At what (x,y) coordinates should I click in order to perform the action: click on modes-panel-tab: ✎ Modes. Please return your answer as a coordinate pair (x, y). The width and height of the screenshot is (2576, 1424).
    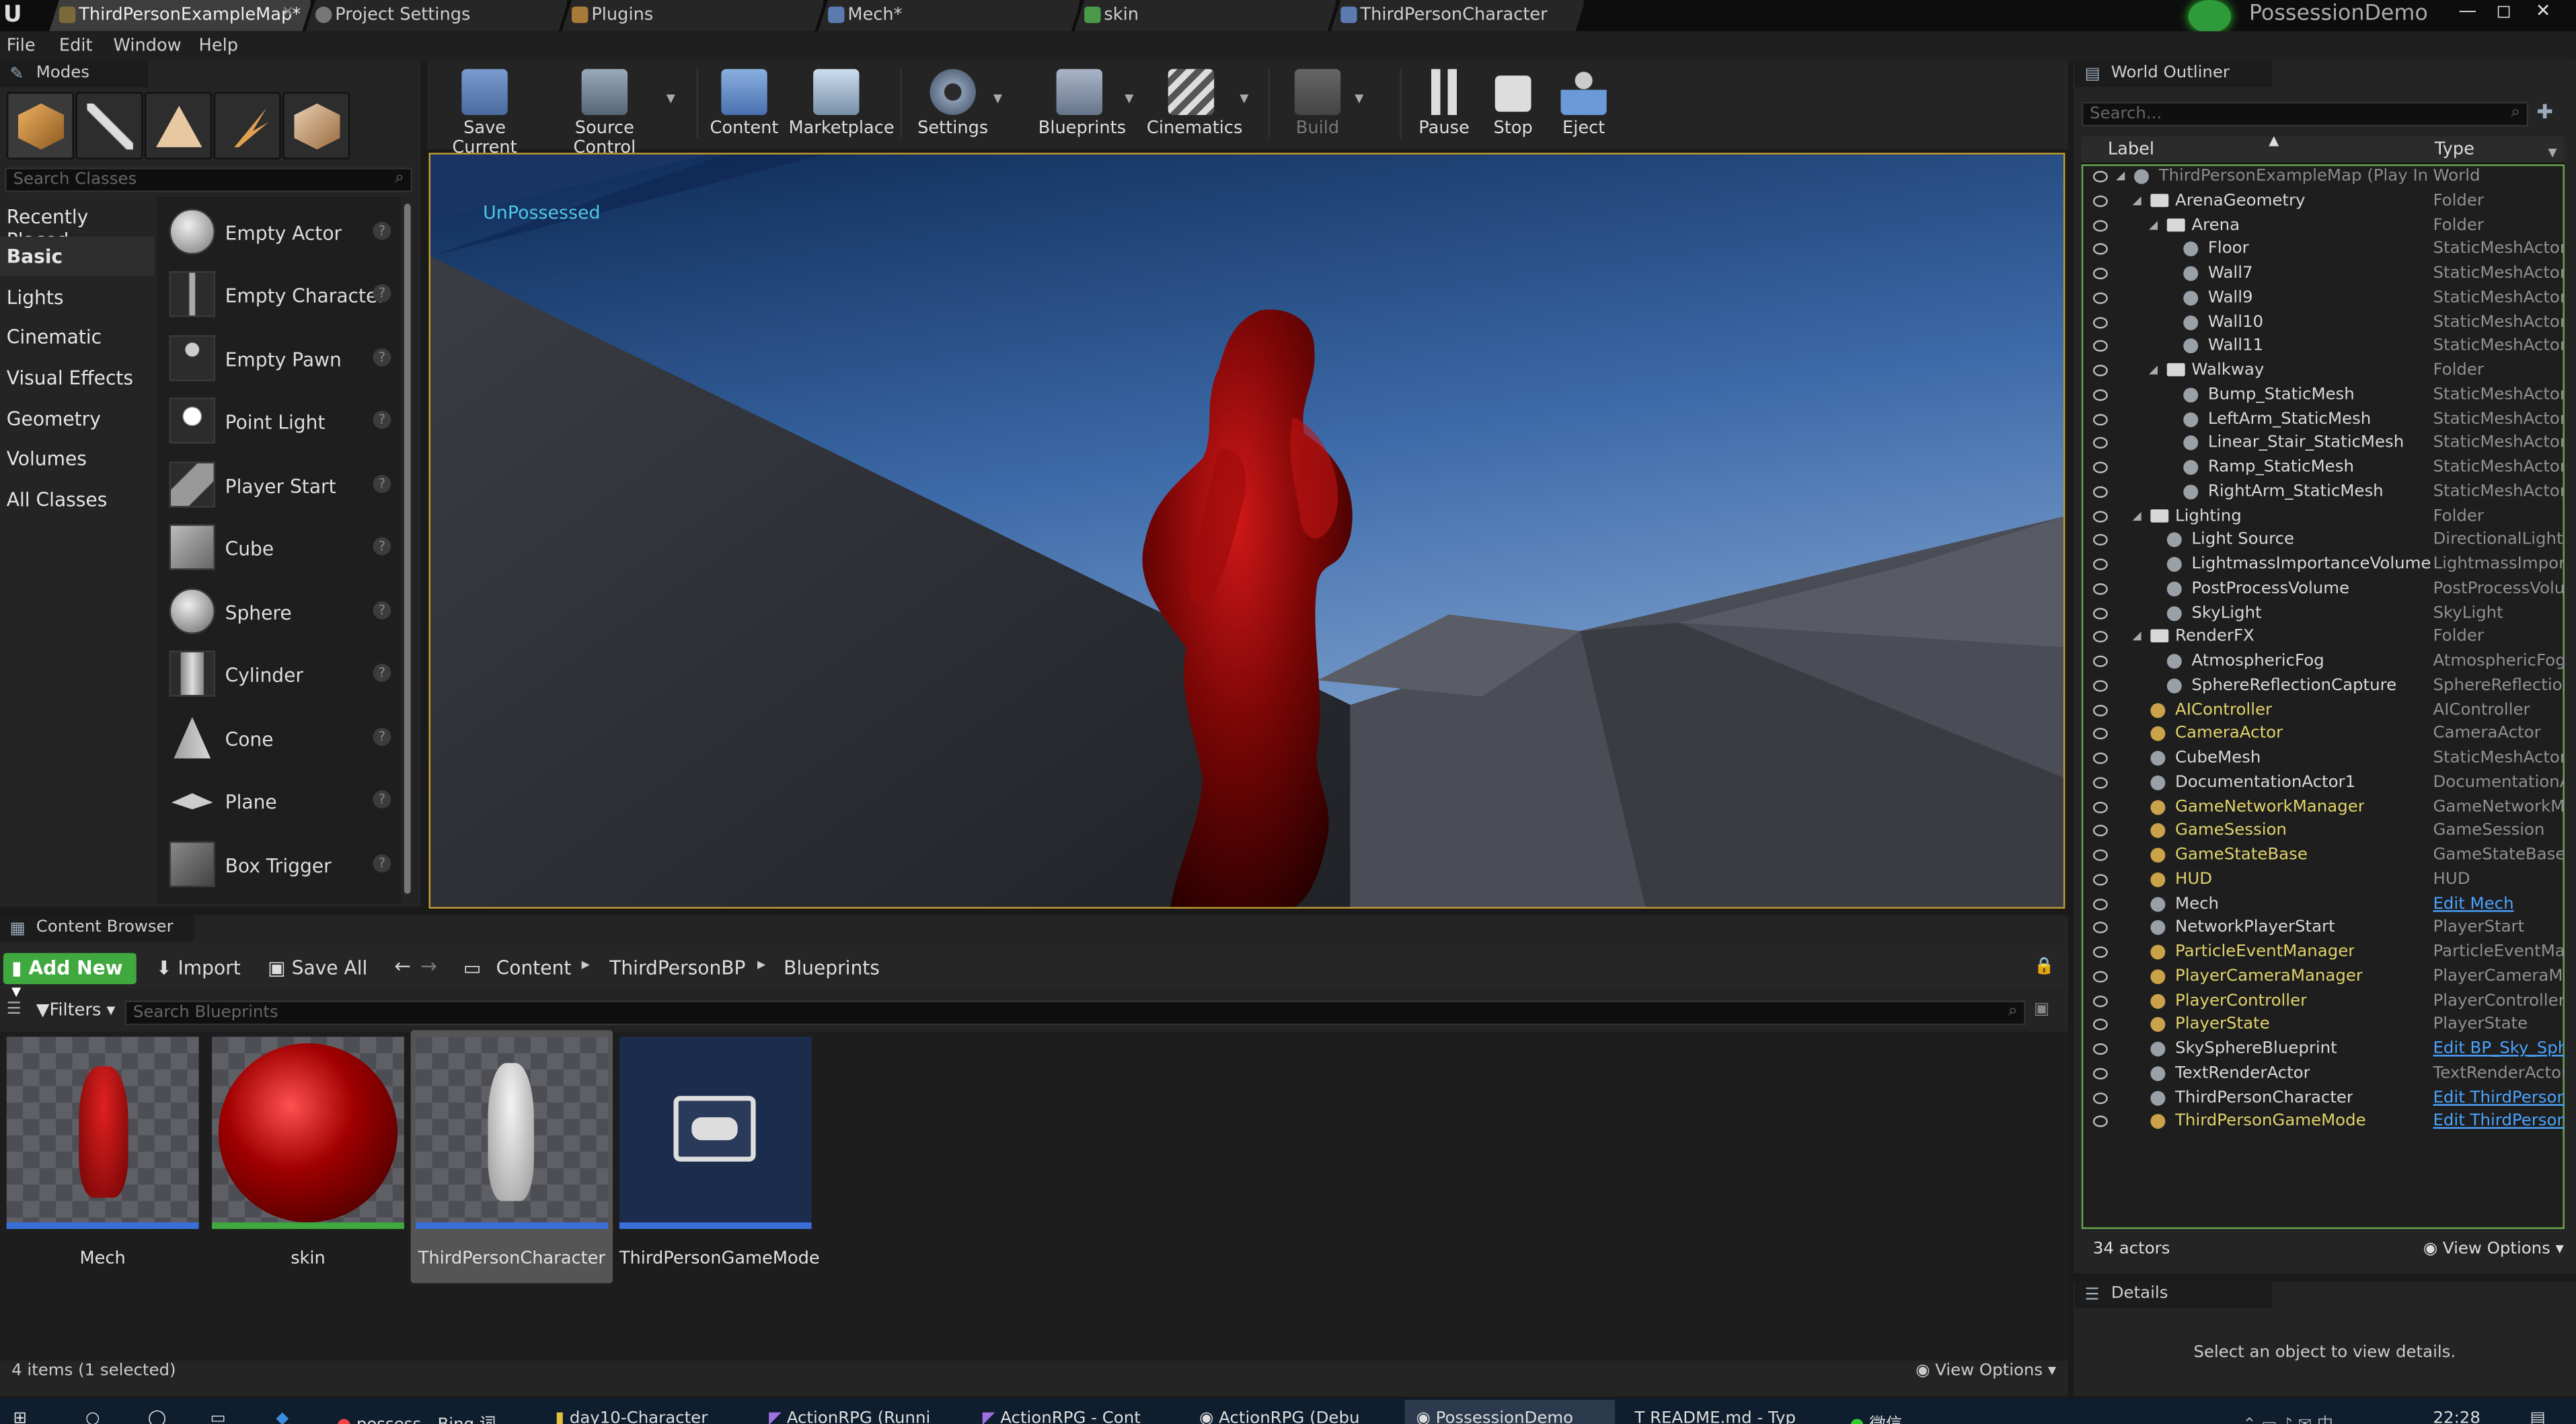
    Looking at the image, I should click on (74, 74).